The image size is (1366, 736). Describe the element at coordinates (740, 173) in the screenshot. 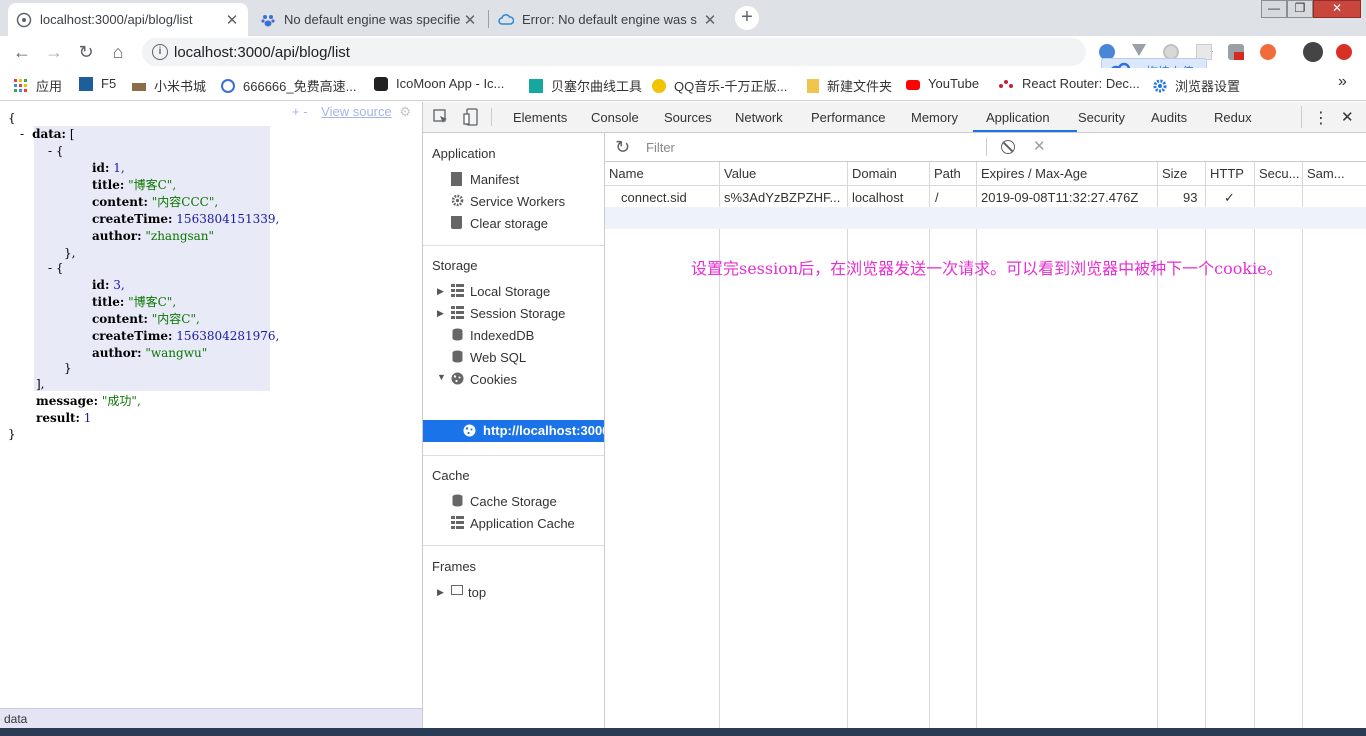

I see `column-value: Value` at that location.